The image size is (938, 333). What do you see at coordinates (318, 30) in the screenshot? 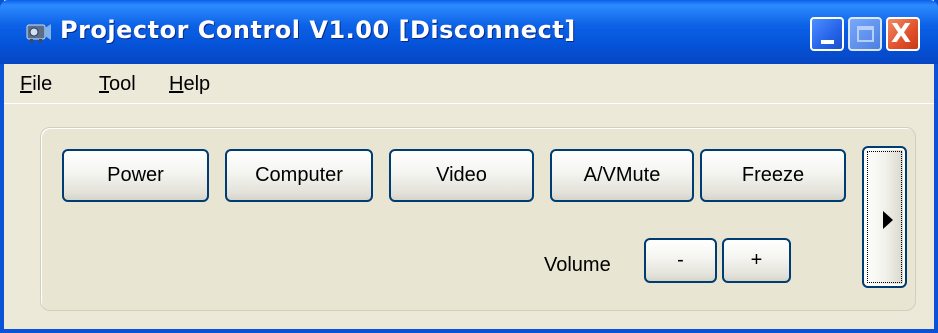
I see `window-title: Projector Control V1.00 [Disconnect]` at bounding box center [318, 30].